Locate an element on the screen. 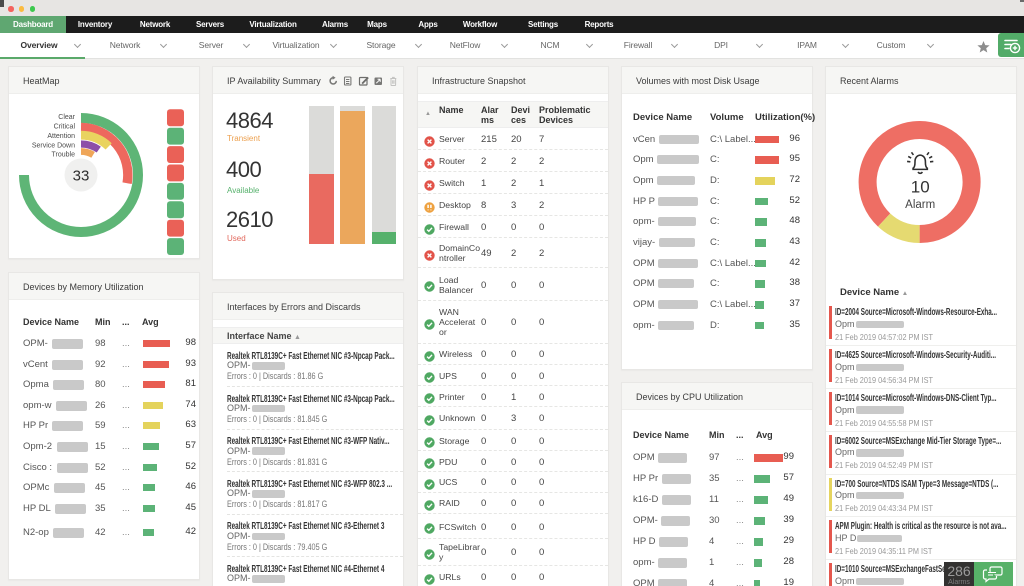 This screenshot has width=1024, height=586. svg-text: Trouble is located at coordinates (64, 155).